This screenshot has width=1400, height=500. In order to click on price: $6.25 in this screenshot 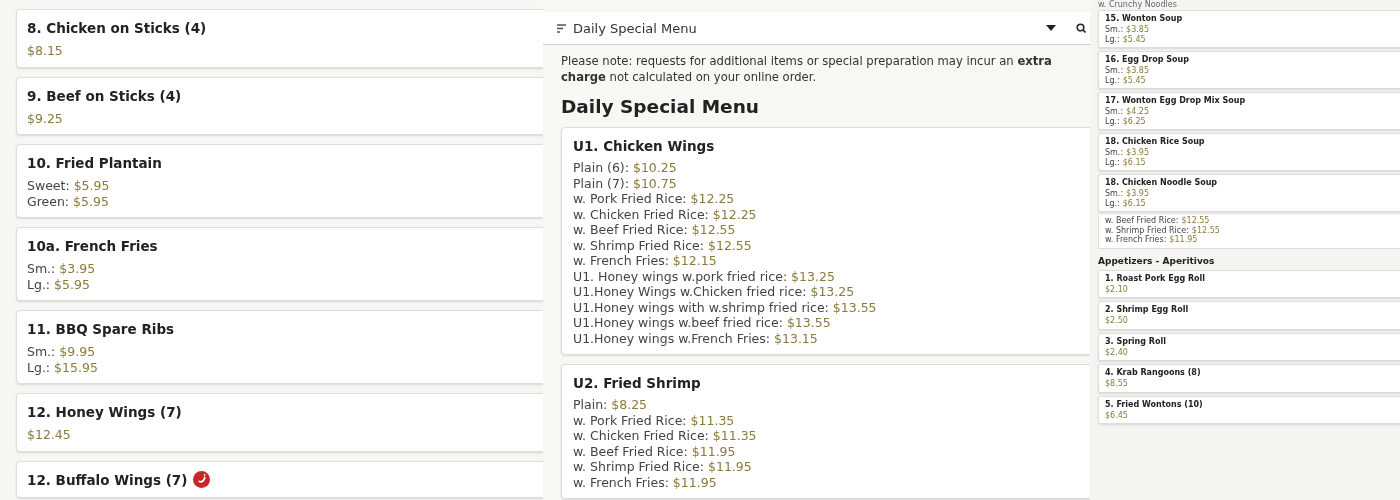, I will do `click(1134, 121)`.